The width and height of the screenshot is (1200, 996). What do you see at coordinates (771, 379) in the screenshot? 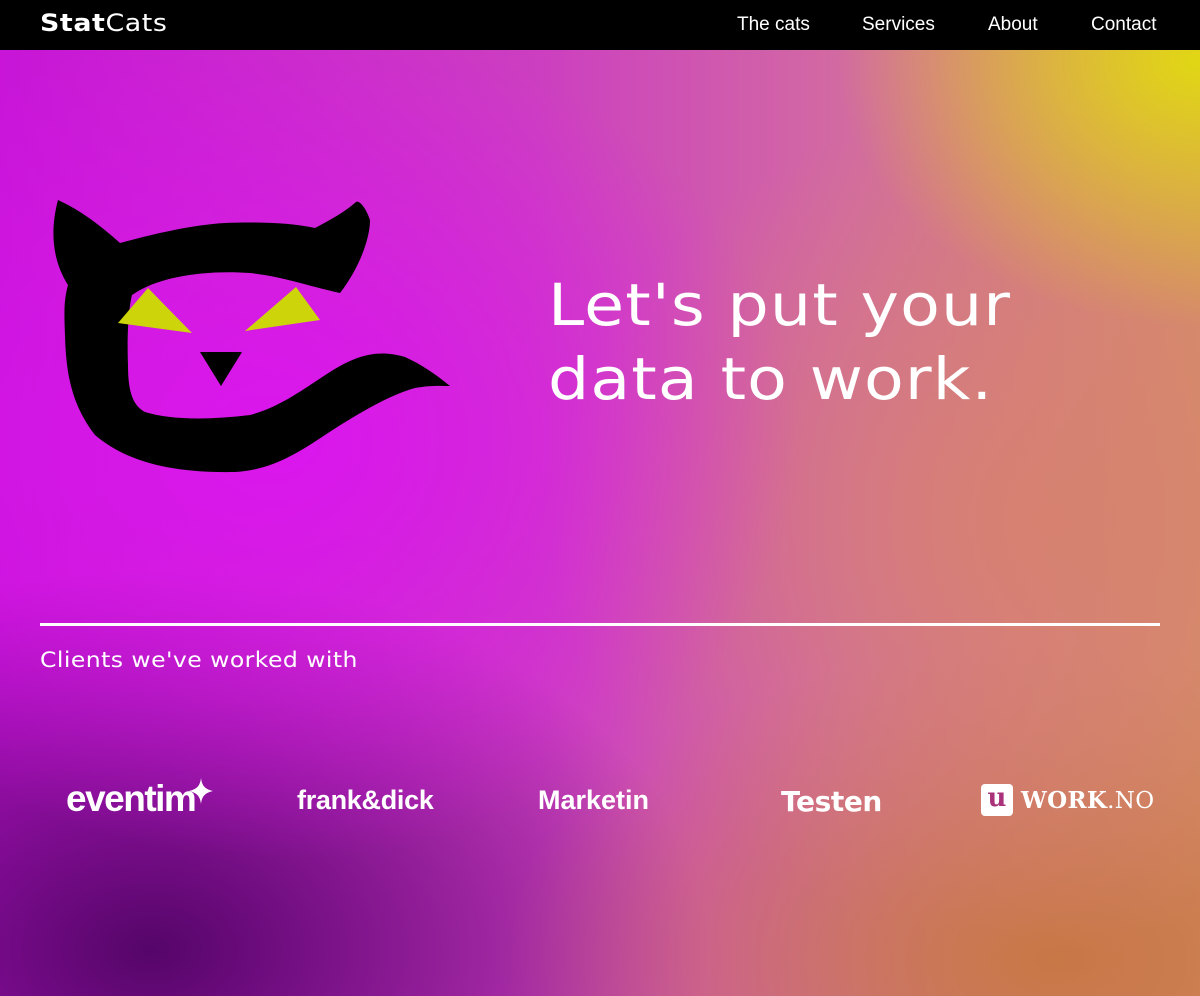
I see `hero-headline-line2: data to work.` at bounding box center [771, 379].